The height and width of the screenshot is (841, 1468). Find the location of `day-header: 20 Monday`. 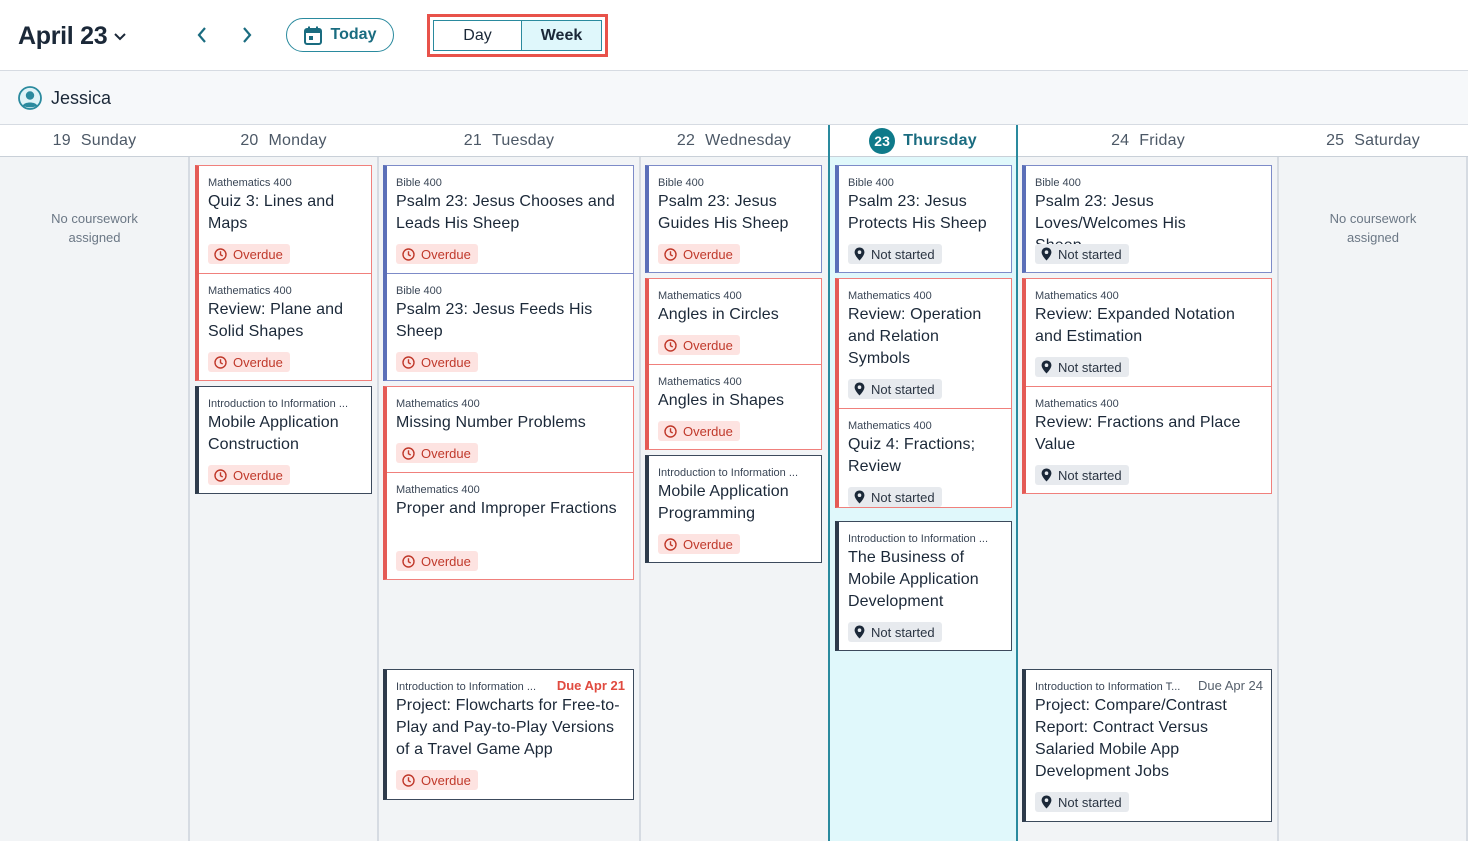

day-header: 20 Monday is located at coordinates (283, 141).